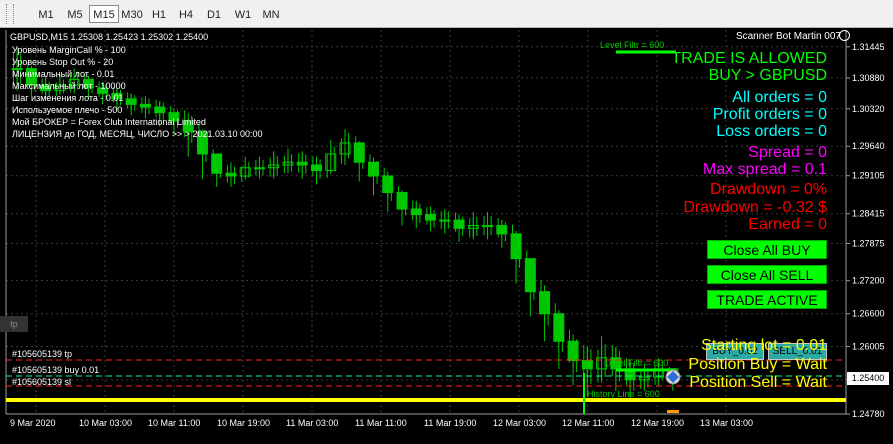  I want to click on position-buy: Position Buy = Wait, so click(757, 364).